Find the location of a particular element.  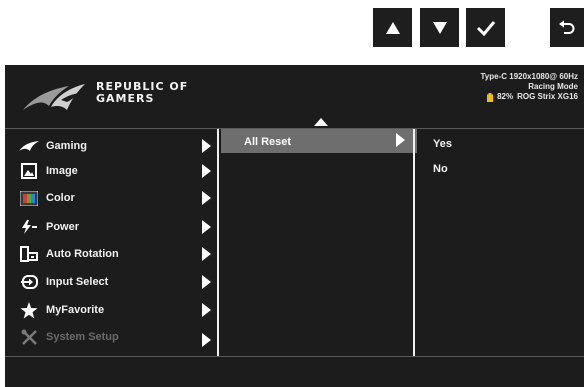

back-key is located at coordinates (567, 27).